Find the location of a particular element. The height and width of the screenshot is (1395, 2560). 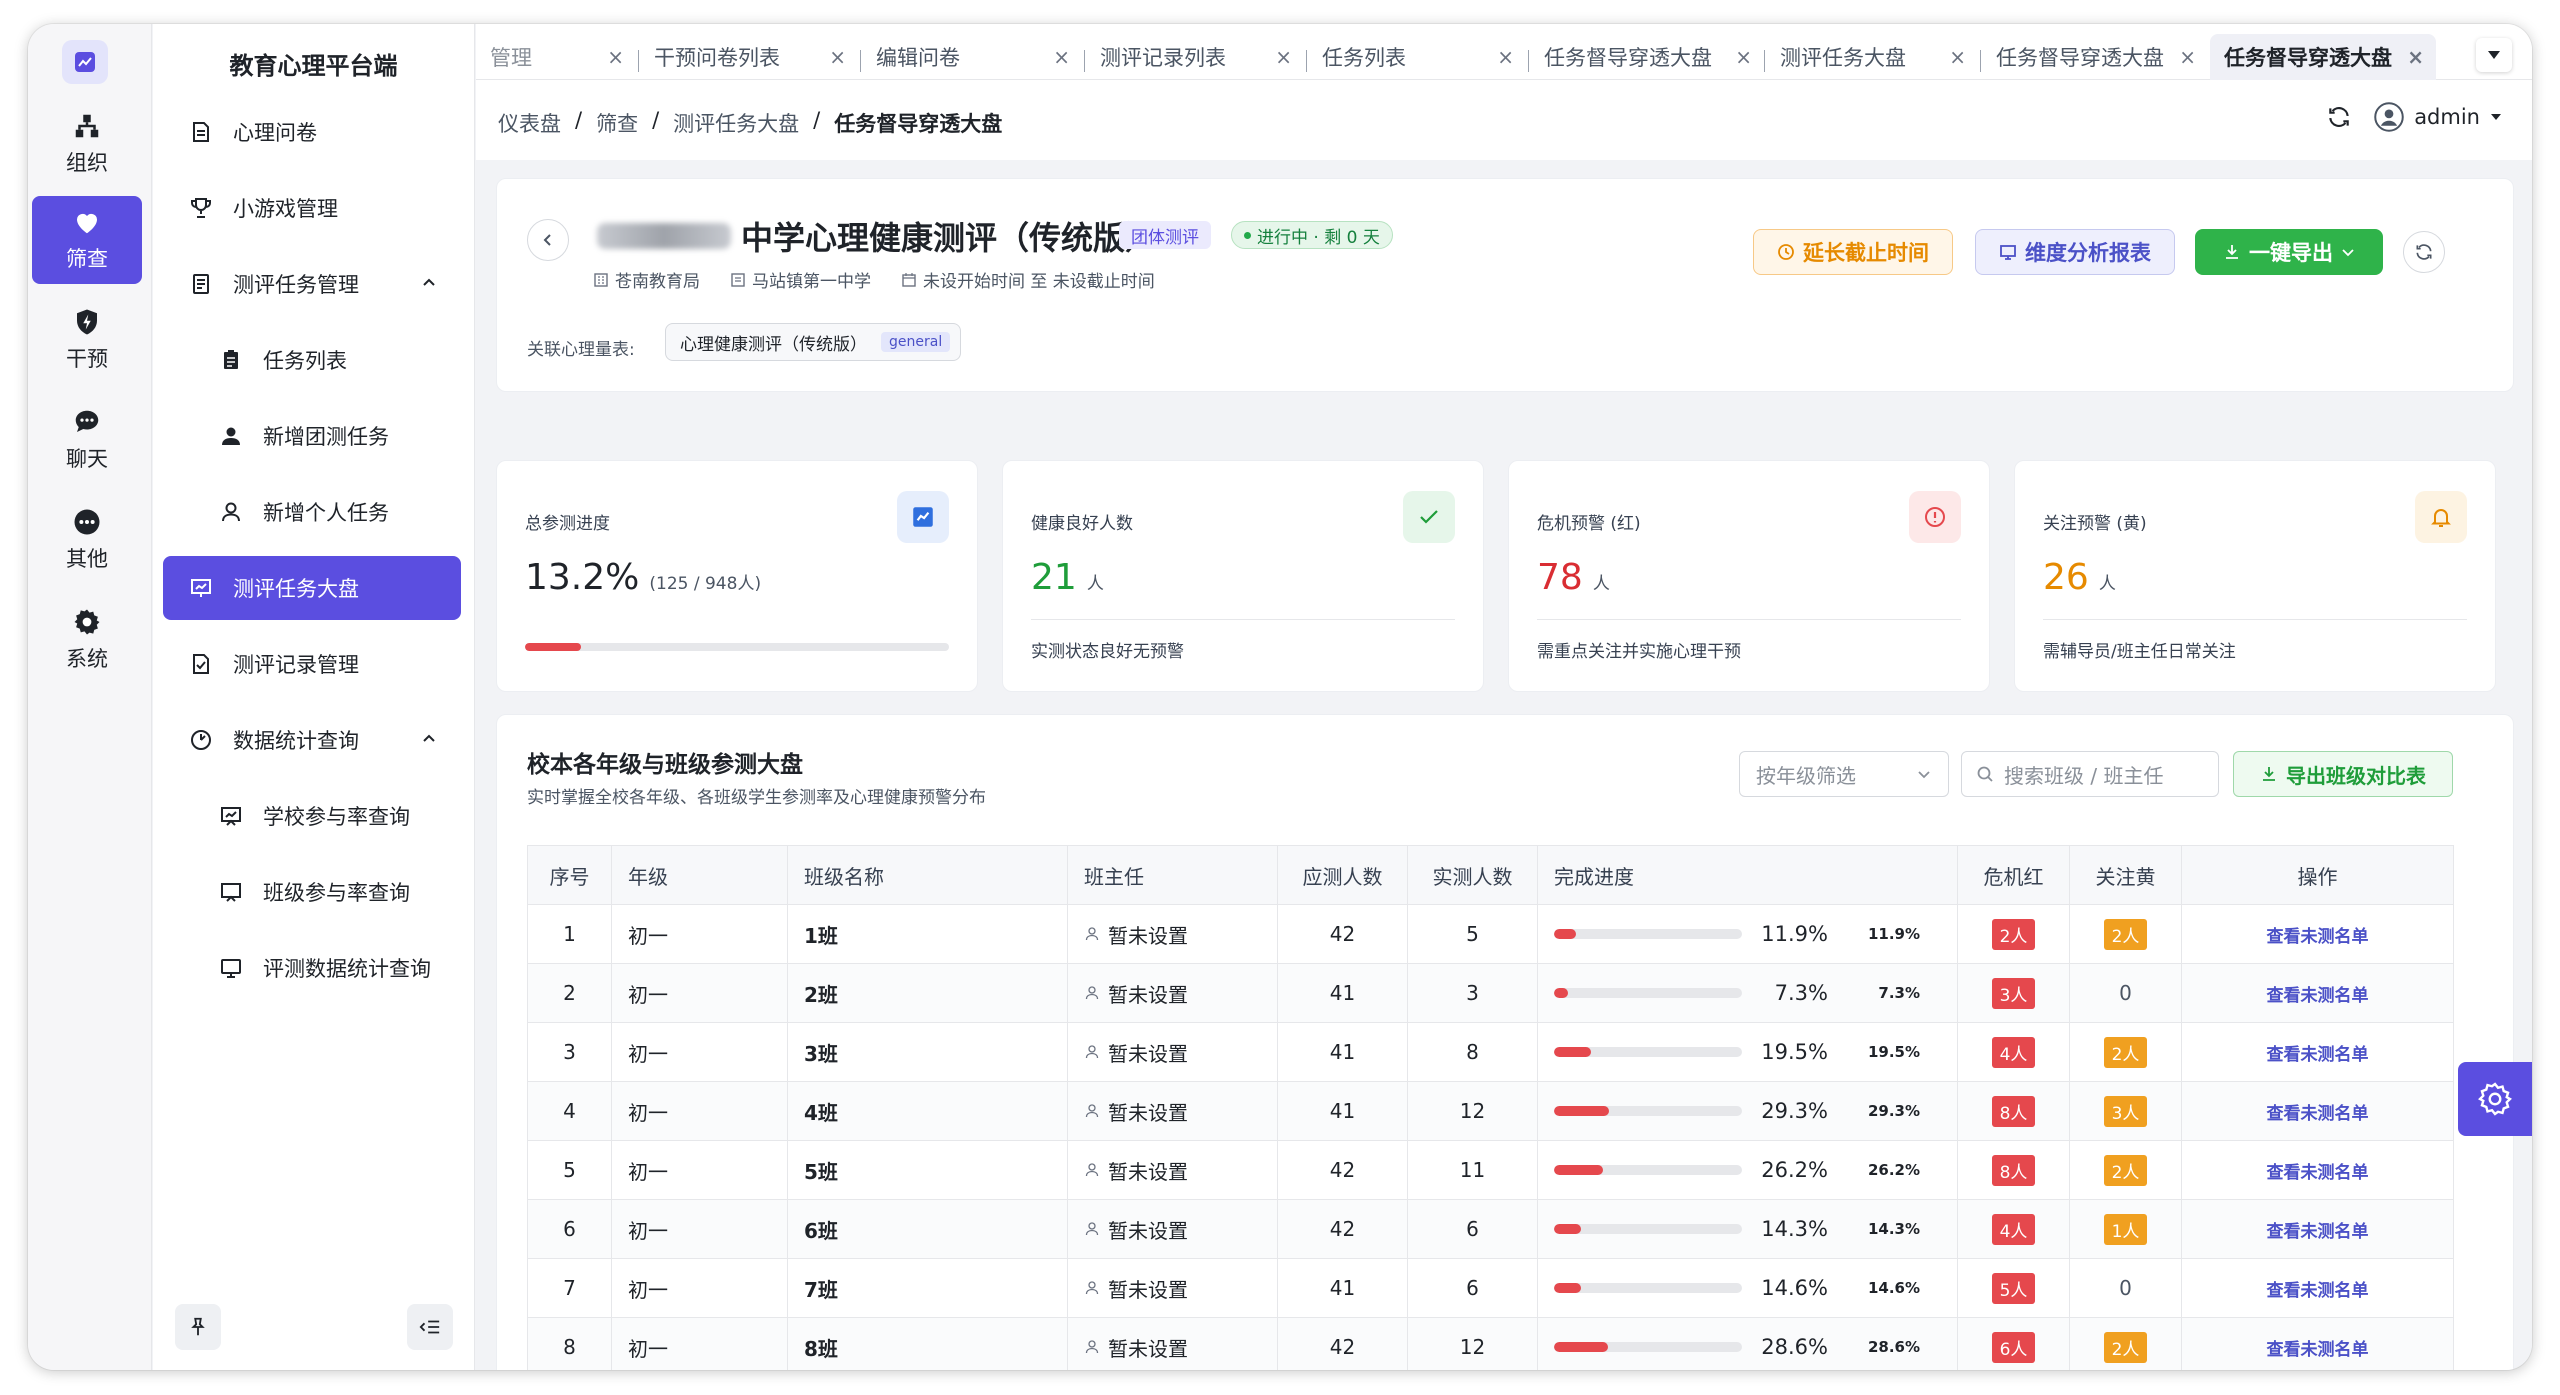

crisis-badge: 4人 is located at coordinates (2013, 1229).